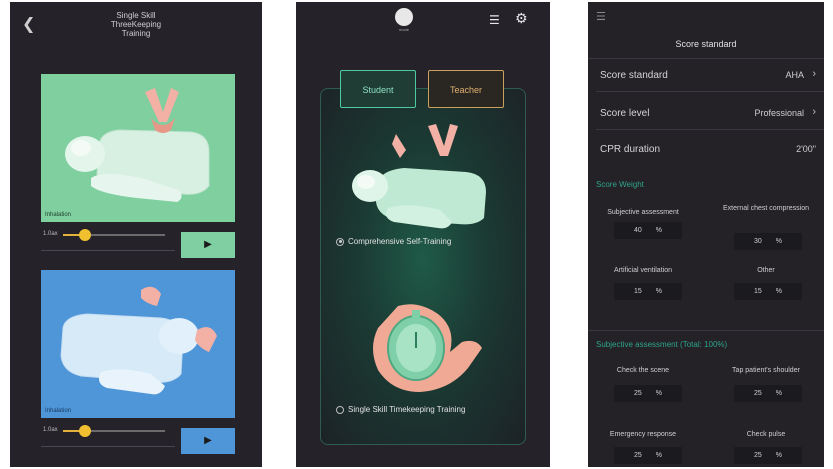  Describe the element at coordinates (466, 89) in the screenshot. I see `teacher-tab: Teacher` at that location.